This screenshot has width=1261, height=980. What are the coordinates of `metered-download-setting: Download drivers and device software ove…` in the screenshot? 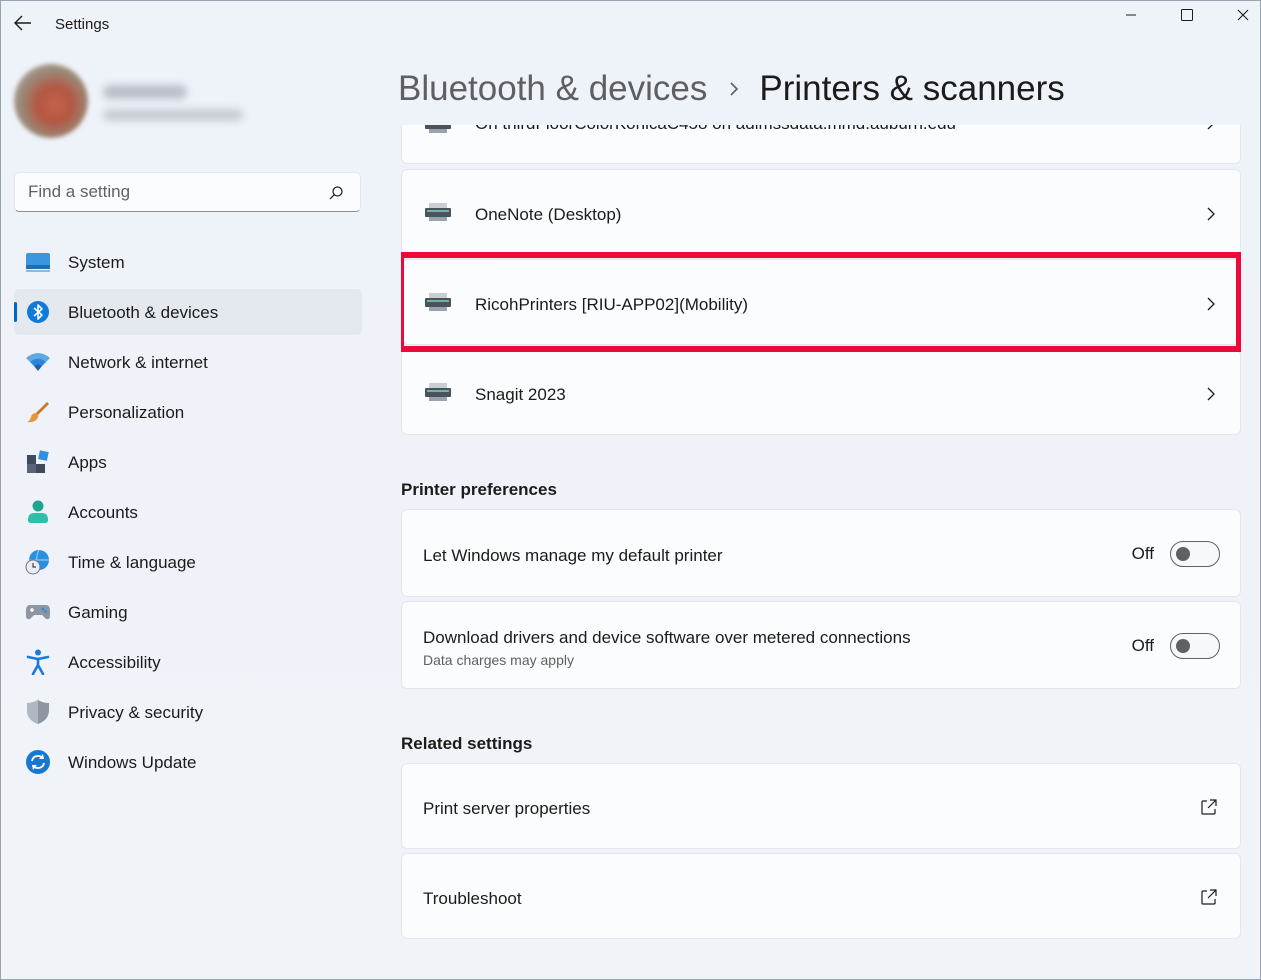 It's located at (821, 645).